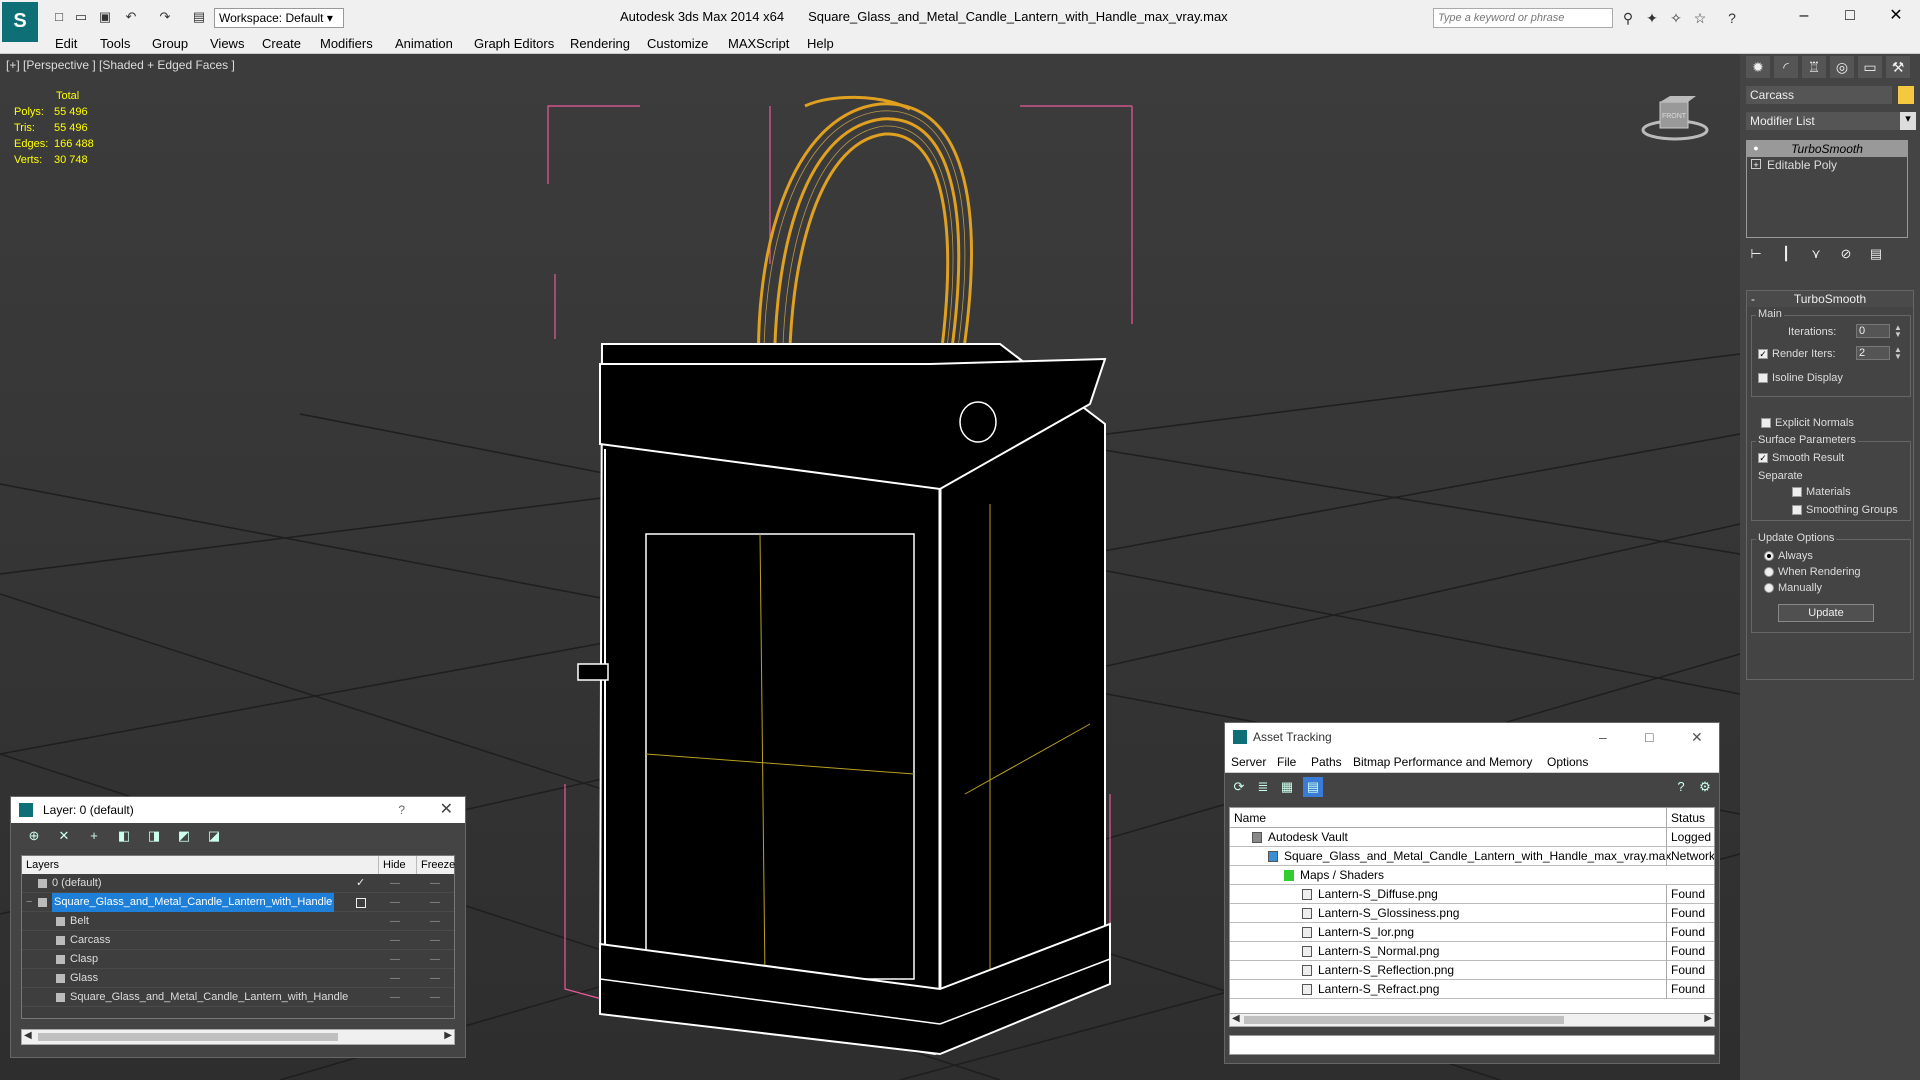 The width and height of the screenshot is (1920, 1080). What do you see at coordinates (29, 902) in the screenshot?
I see `collapse-minus-icon: −` at bounding box center [29, 902].